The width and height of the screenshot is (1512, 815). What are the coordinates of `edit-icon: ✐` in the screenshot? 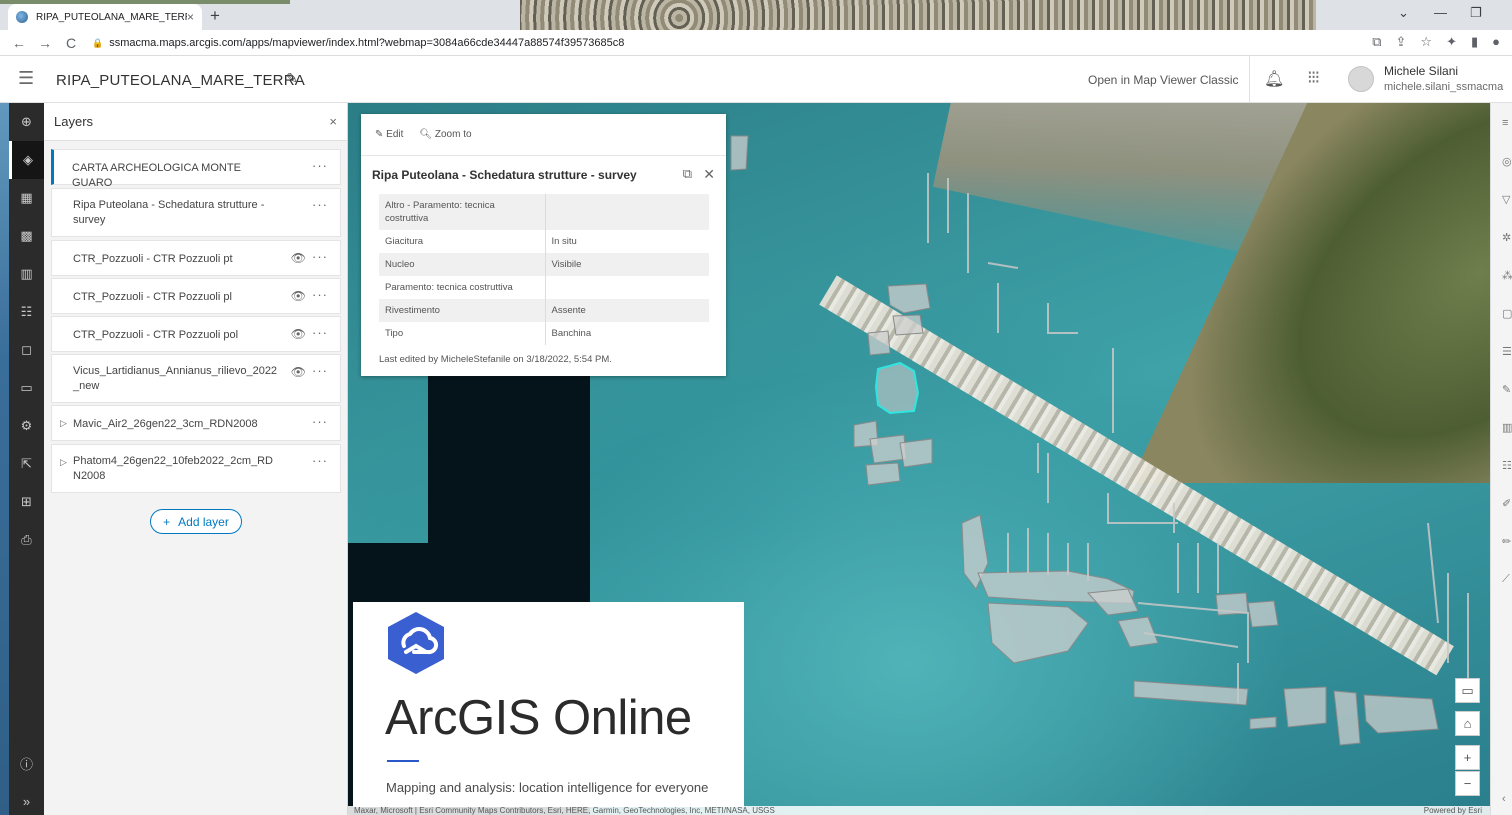 It's located at (1506, 503).